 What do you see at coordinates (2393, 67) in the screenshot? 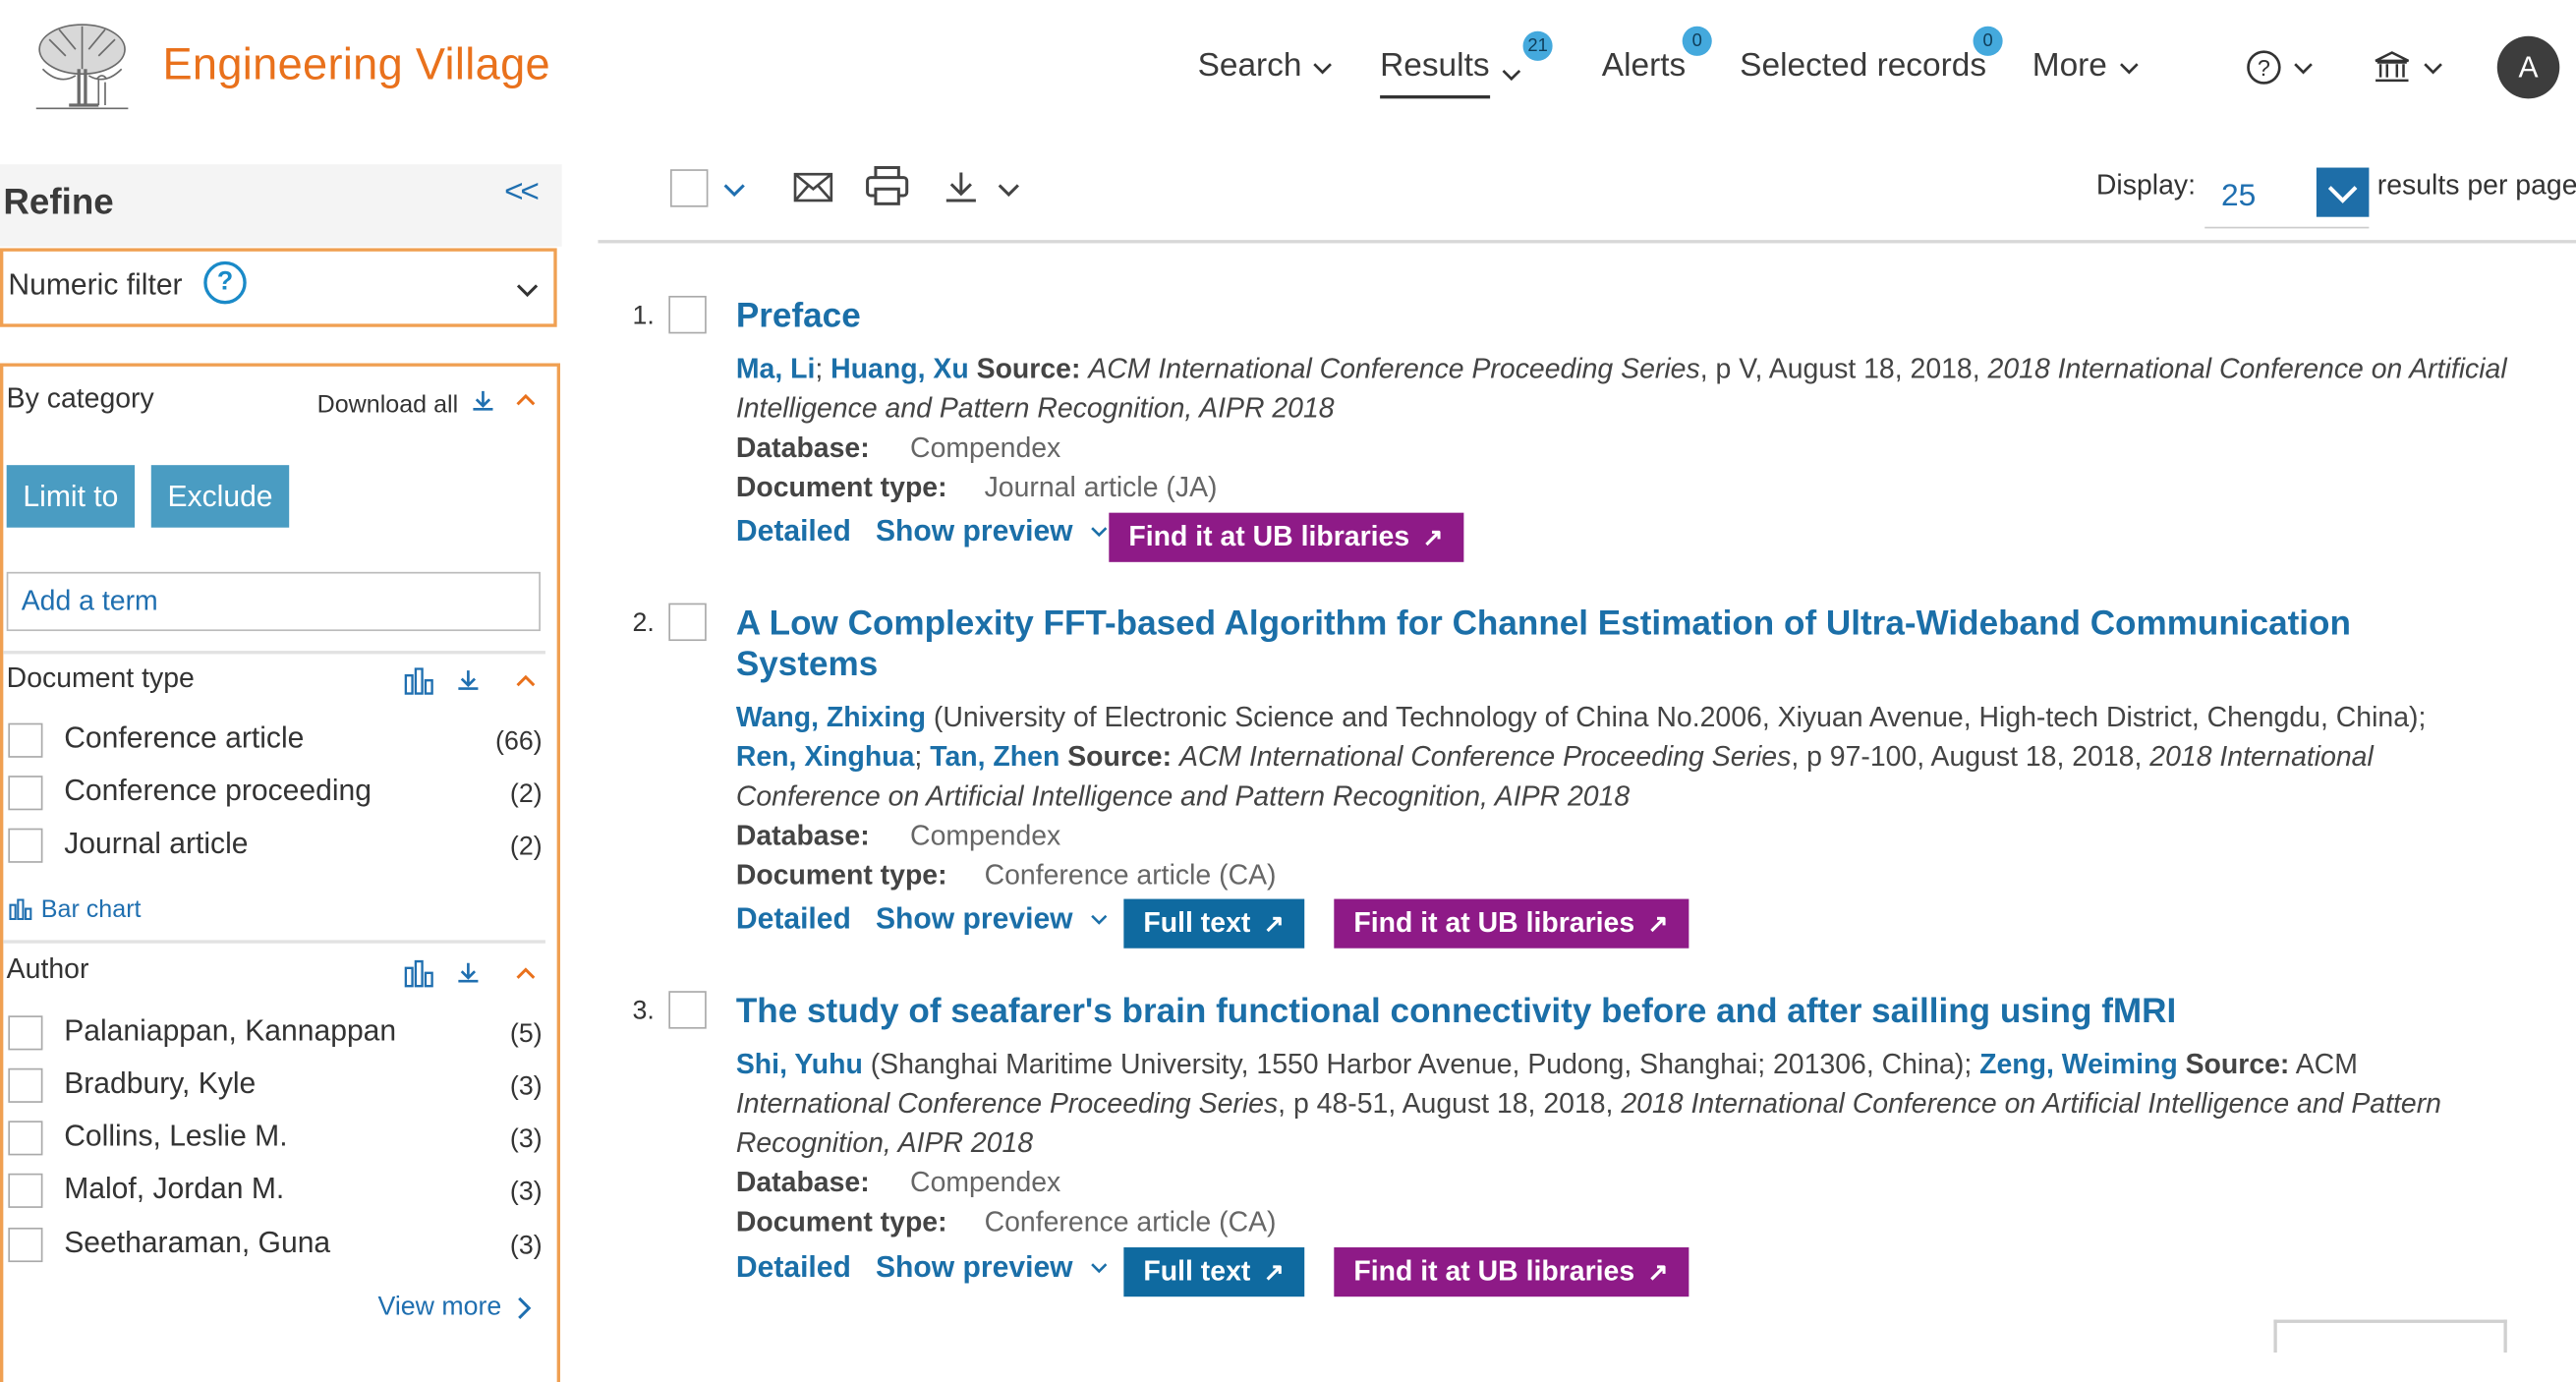
I see `institution-icon` at bounding box center [2393, 67].